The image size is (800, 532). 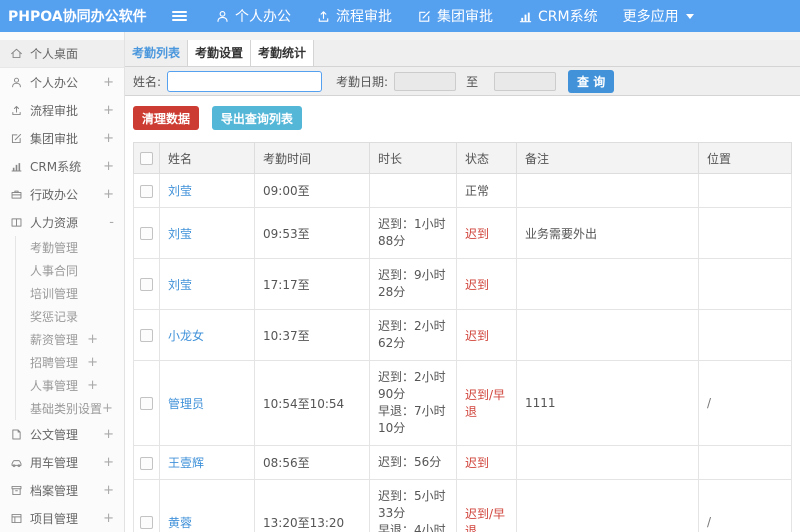 I want to click on cell-time: 09:00至, so click(x=312, y=190).